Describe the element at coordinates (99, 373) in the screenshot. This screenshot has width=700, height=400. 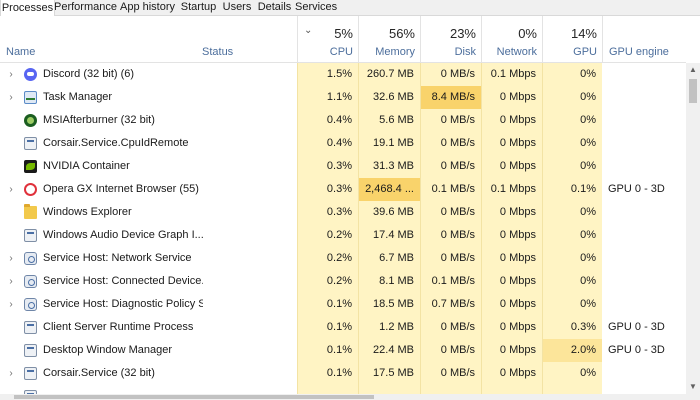
I see `process-name: Corsair.Service (32 bit)` at that location.